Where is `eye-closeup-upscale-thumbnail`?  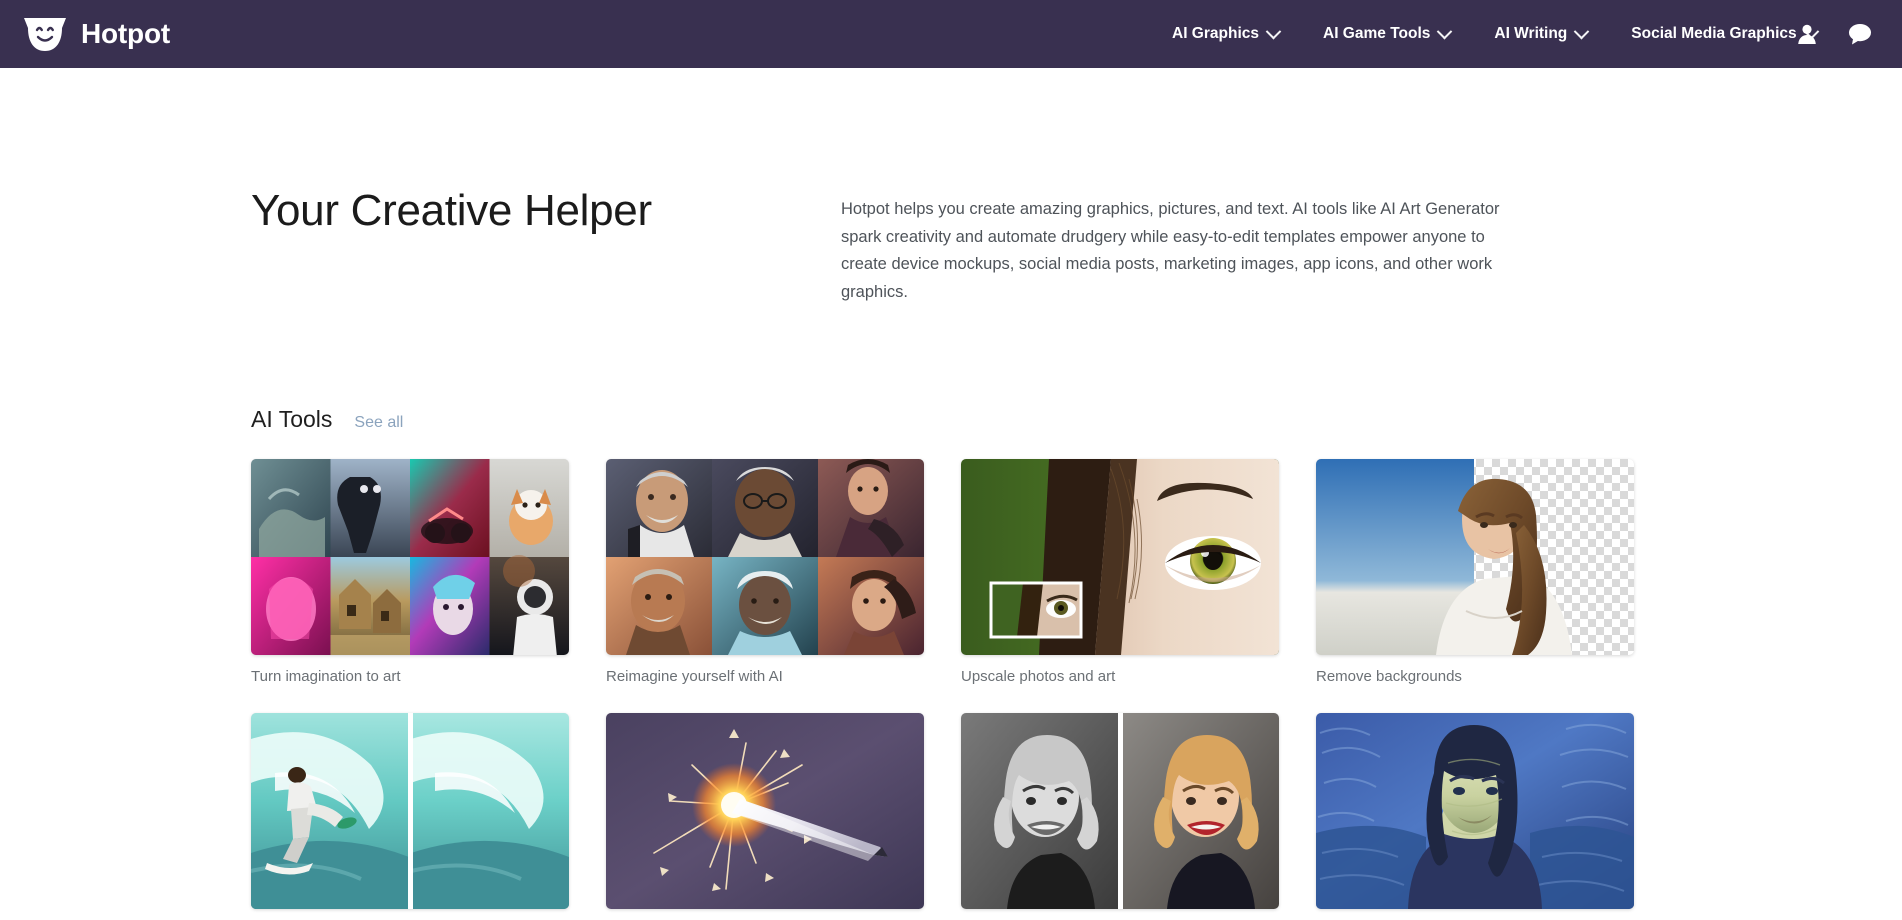
eye-closeup-upscale-thumbnail is located at coordinates (1120, 557).